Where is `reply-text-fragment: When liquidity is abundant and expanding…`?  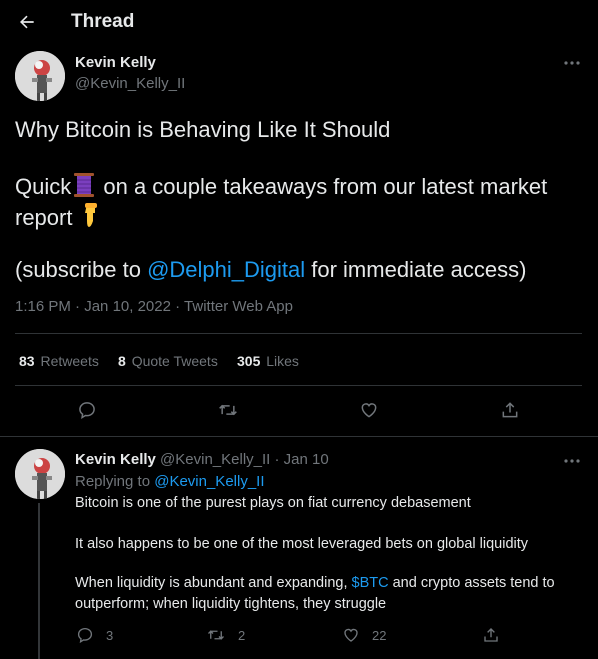
reply-text-fragment: When liquidity is abundant and expanding… is located at coordinates (213, 583).